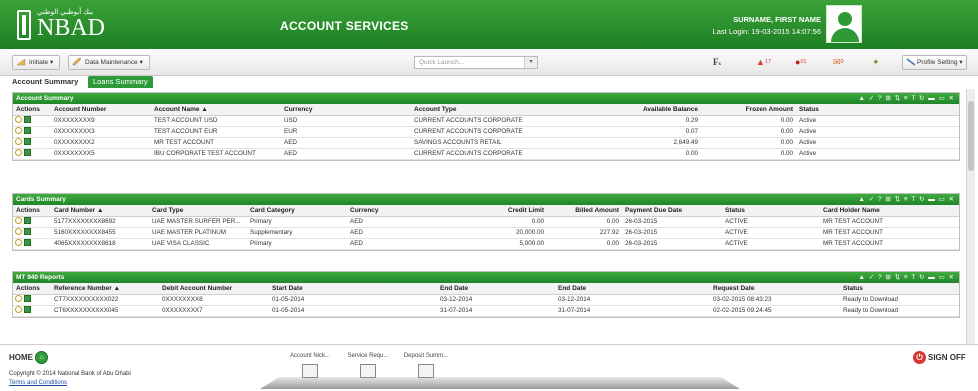 This screenshot has width=978, height=391. What do you see at coordinates (486, 110) in the screenshot?
I see `column-header: Account Type` at bounding box center [486, 110].